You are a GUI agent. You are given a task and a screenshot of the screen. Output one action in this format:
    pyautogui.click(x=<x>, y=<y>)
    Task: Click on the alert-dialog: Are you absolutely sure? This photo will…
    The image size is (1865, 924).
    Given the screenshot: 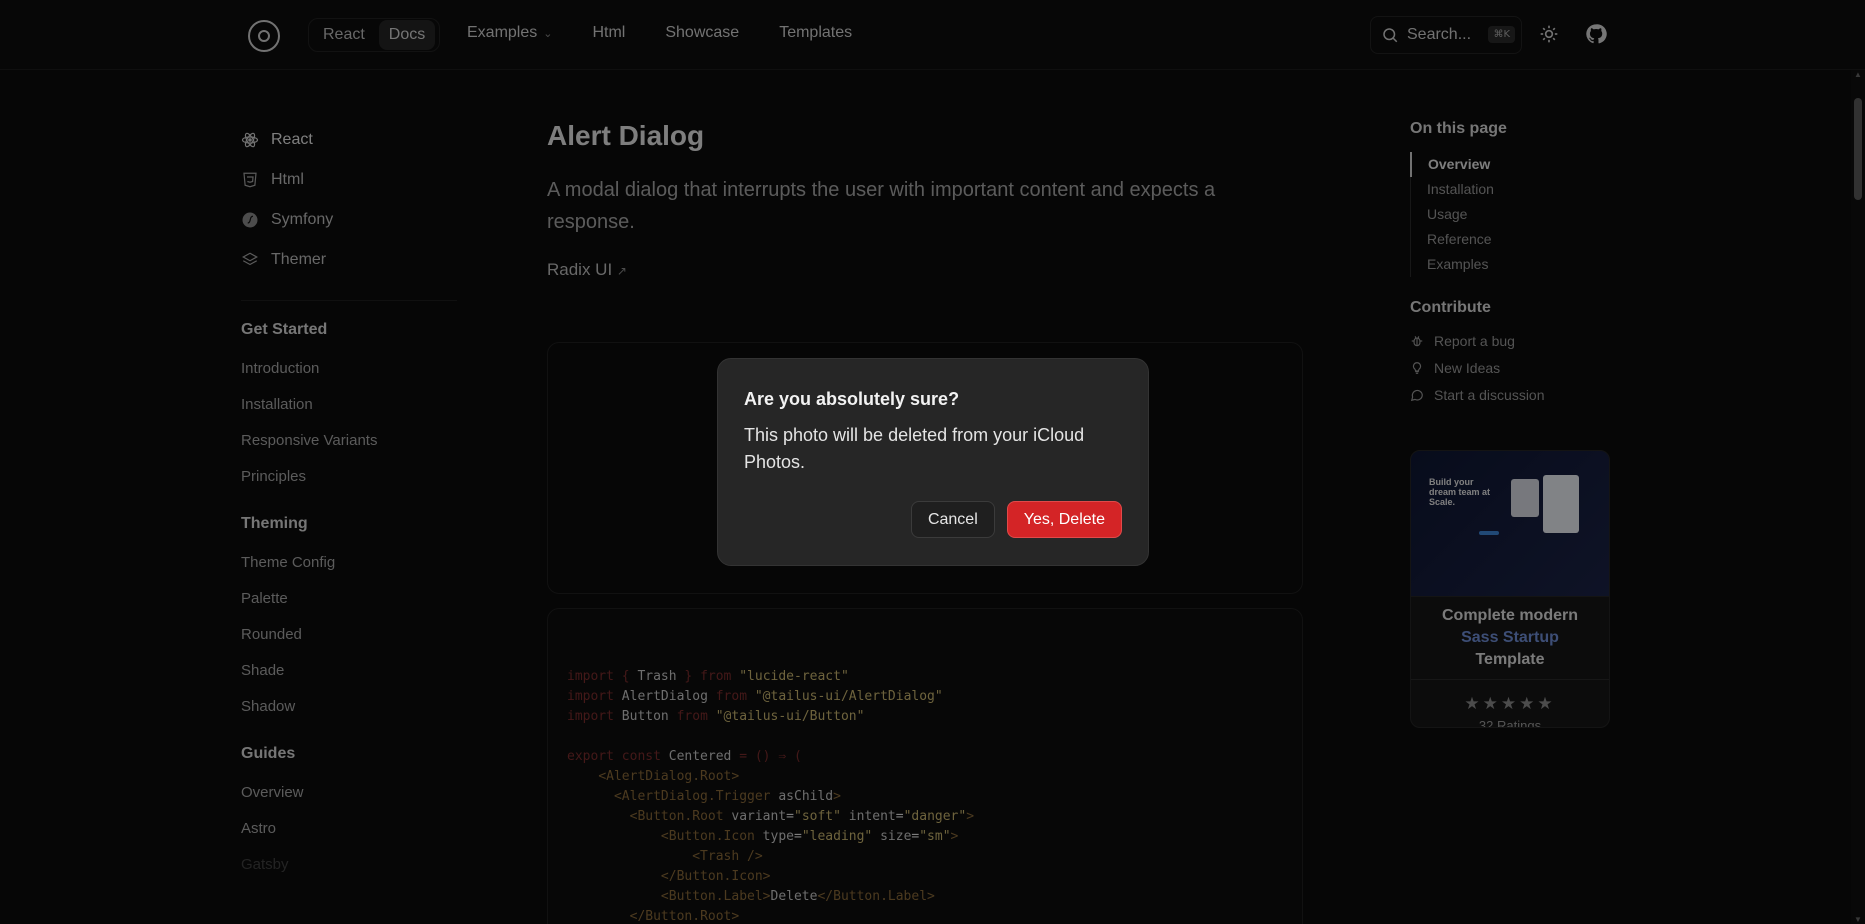 What is the action you would take?
    pyautogui.click(x=933, y=462)
    